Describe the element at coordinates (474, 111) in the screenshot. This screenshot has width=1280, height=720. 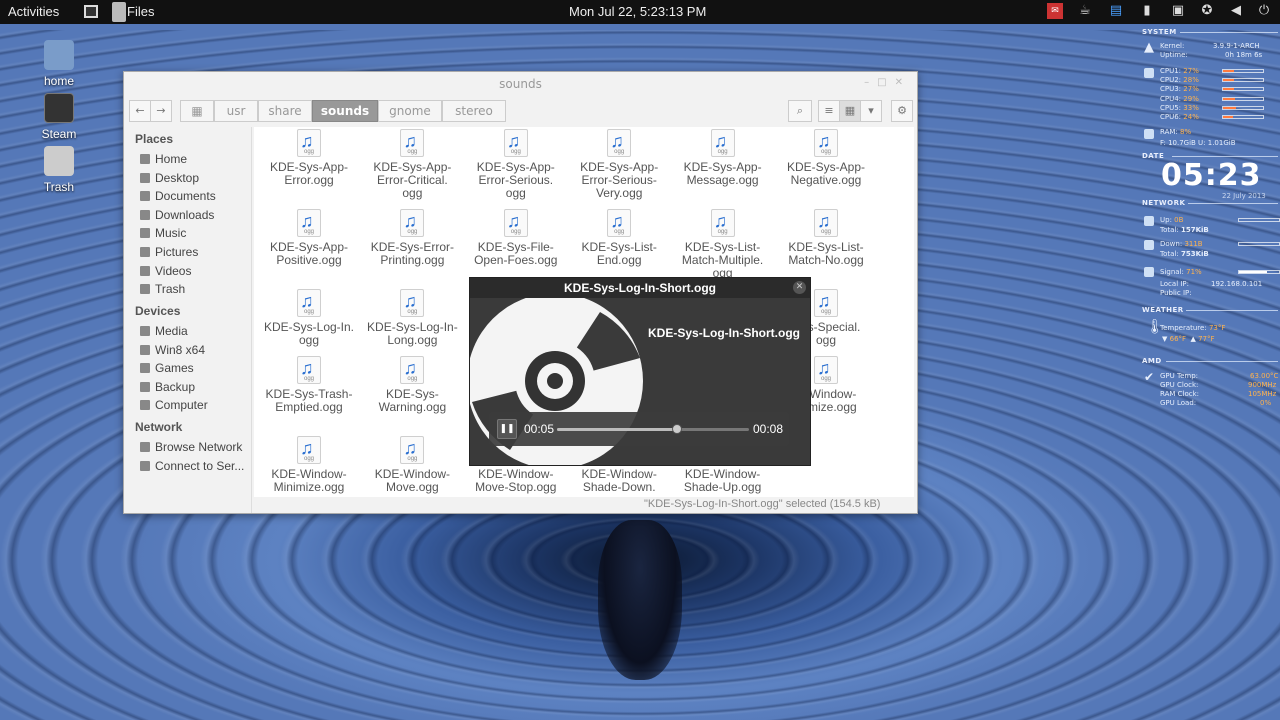
I see `crumb-stereo: stereo` at that location.